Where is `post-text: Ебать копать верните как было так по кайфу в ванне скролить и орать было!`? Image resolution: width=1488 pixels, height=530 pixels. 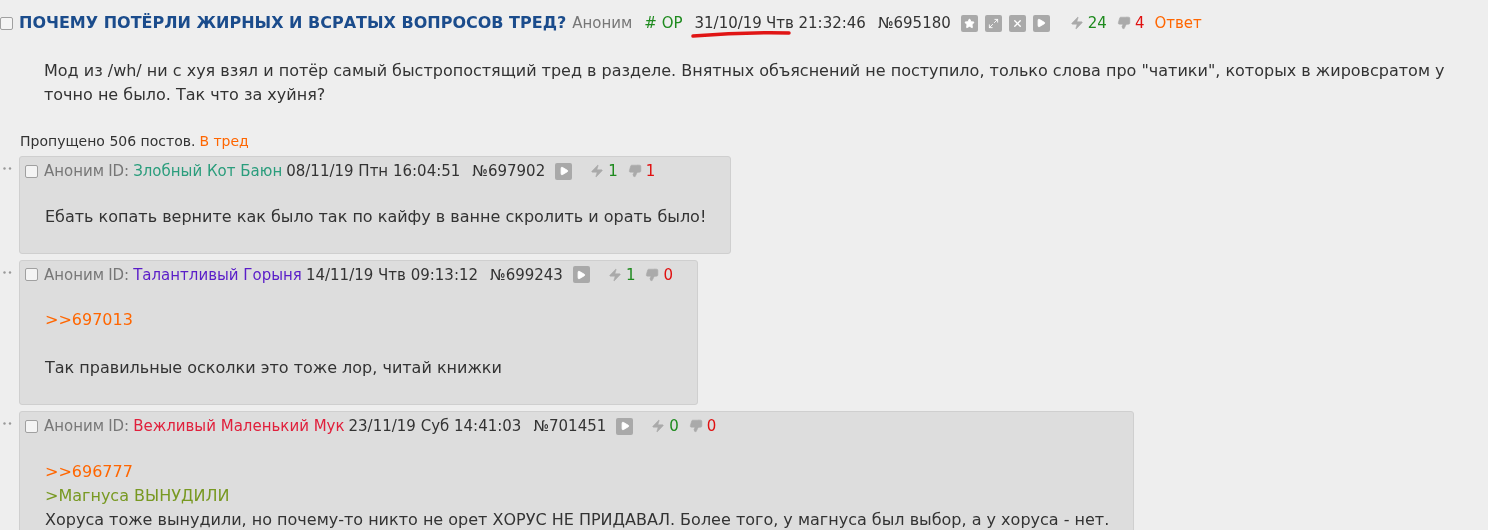
post-text: Ебать копать верните как было так по кайфу в ванне скролить и орать было! is located at coordinates (376, 216).